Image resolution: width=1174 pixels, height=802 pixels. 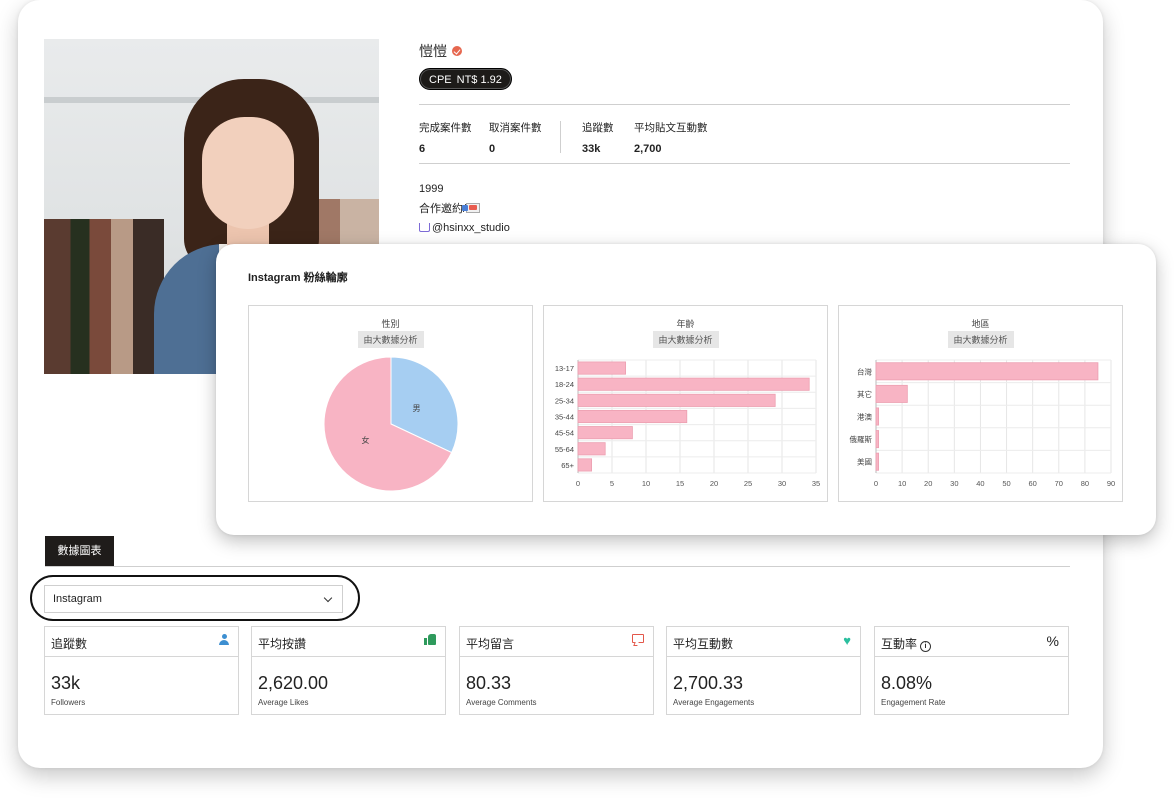 I want to click on profile-name-text: 愷愷, so click(x=433, y=51).